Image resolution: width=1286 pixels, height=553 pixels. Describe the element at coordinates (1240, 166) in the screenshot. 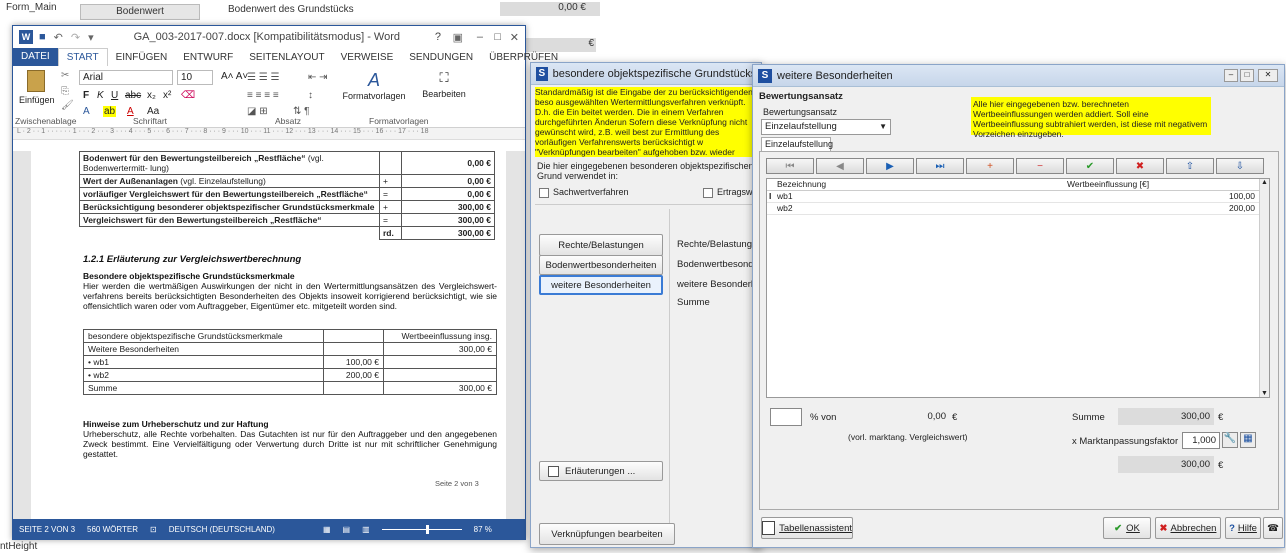

I see `move-down-button: ⇩` at that location.